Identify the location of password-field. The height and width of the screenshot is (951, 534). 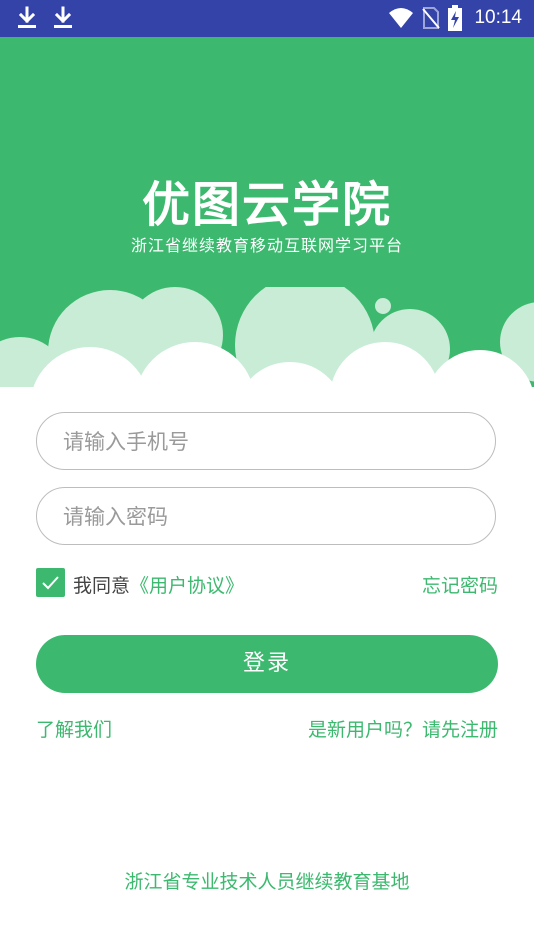
(266, 516).